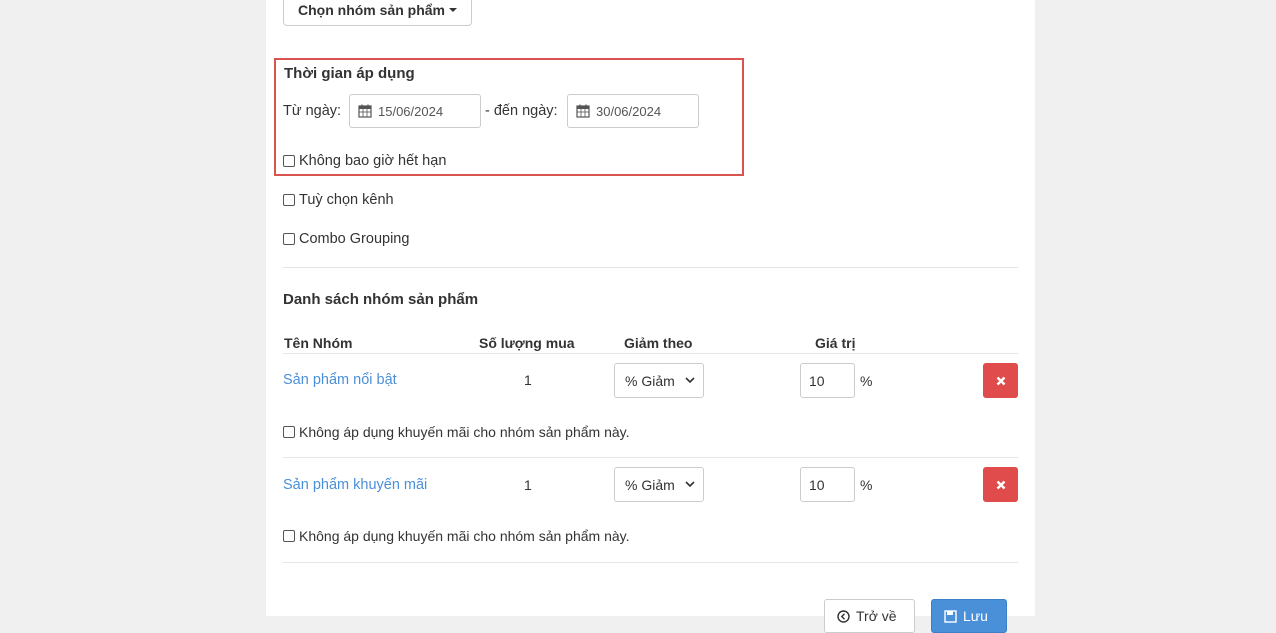  Describe the element at coordinates (650, 353) in the screenshot. I see `table-divider` at that location.